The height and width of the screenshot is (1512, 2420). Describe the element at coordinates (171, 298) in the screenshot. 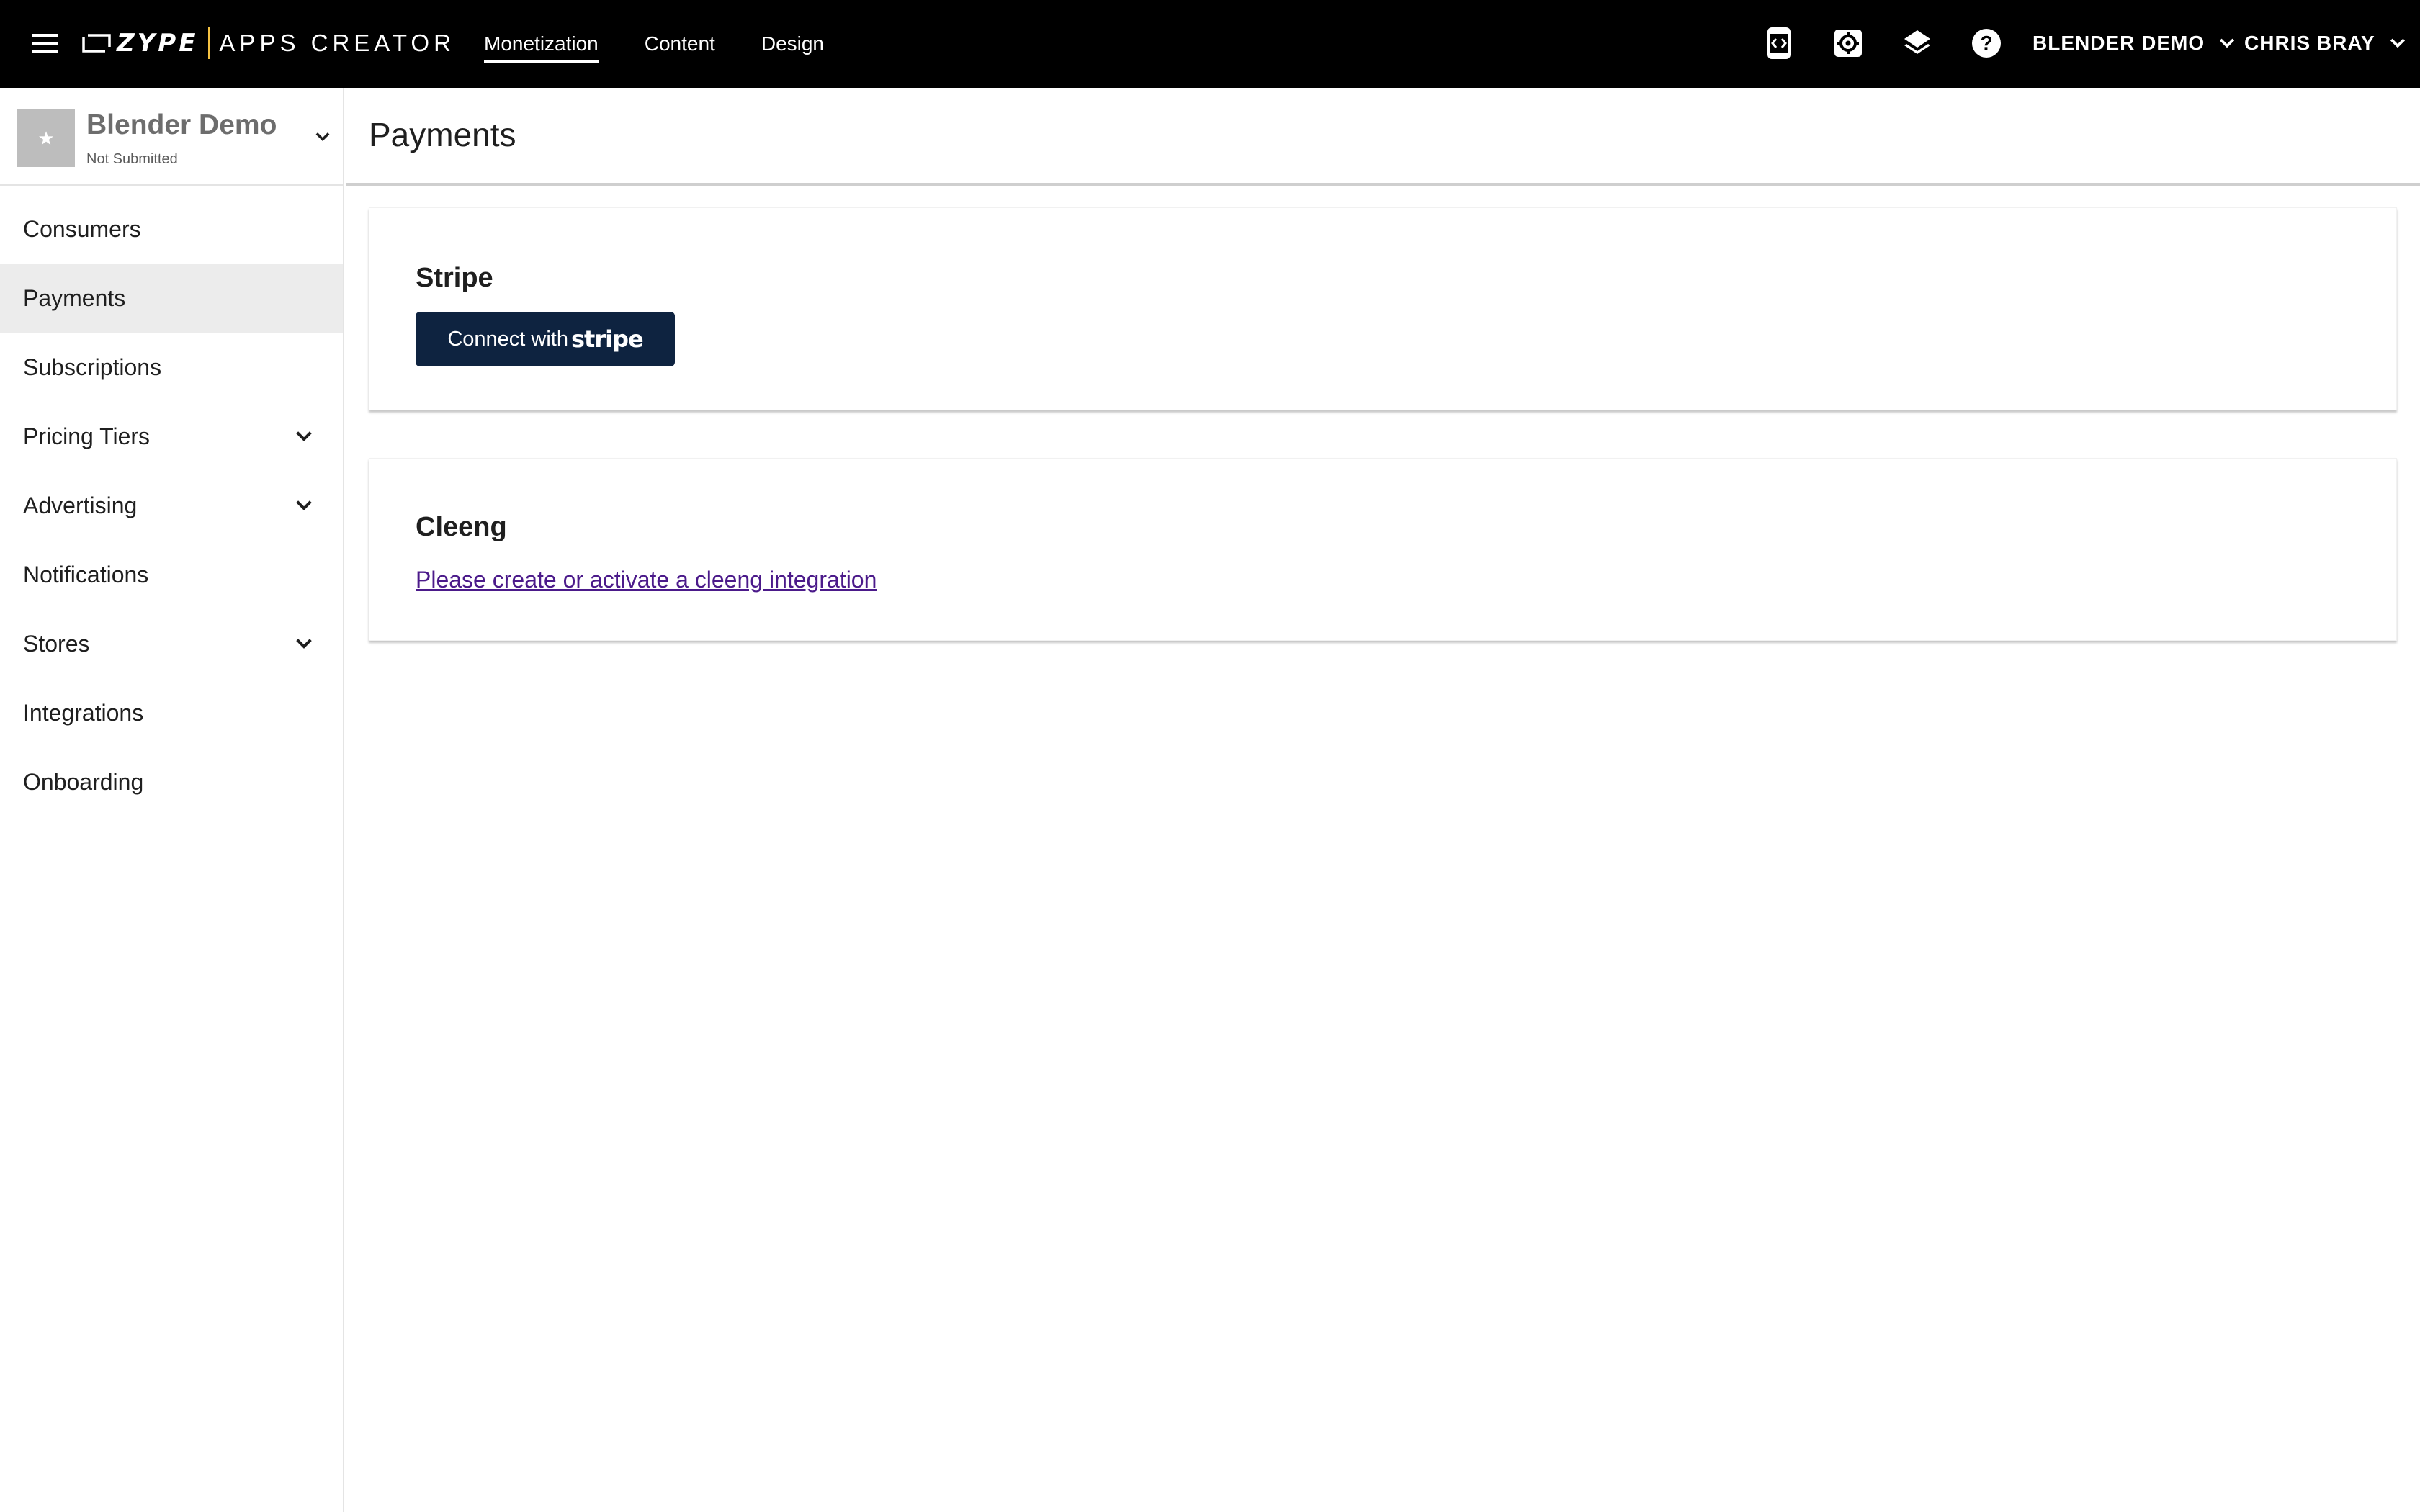

I see `sidebar-item-payments: Payments` at that location.